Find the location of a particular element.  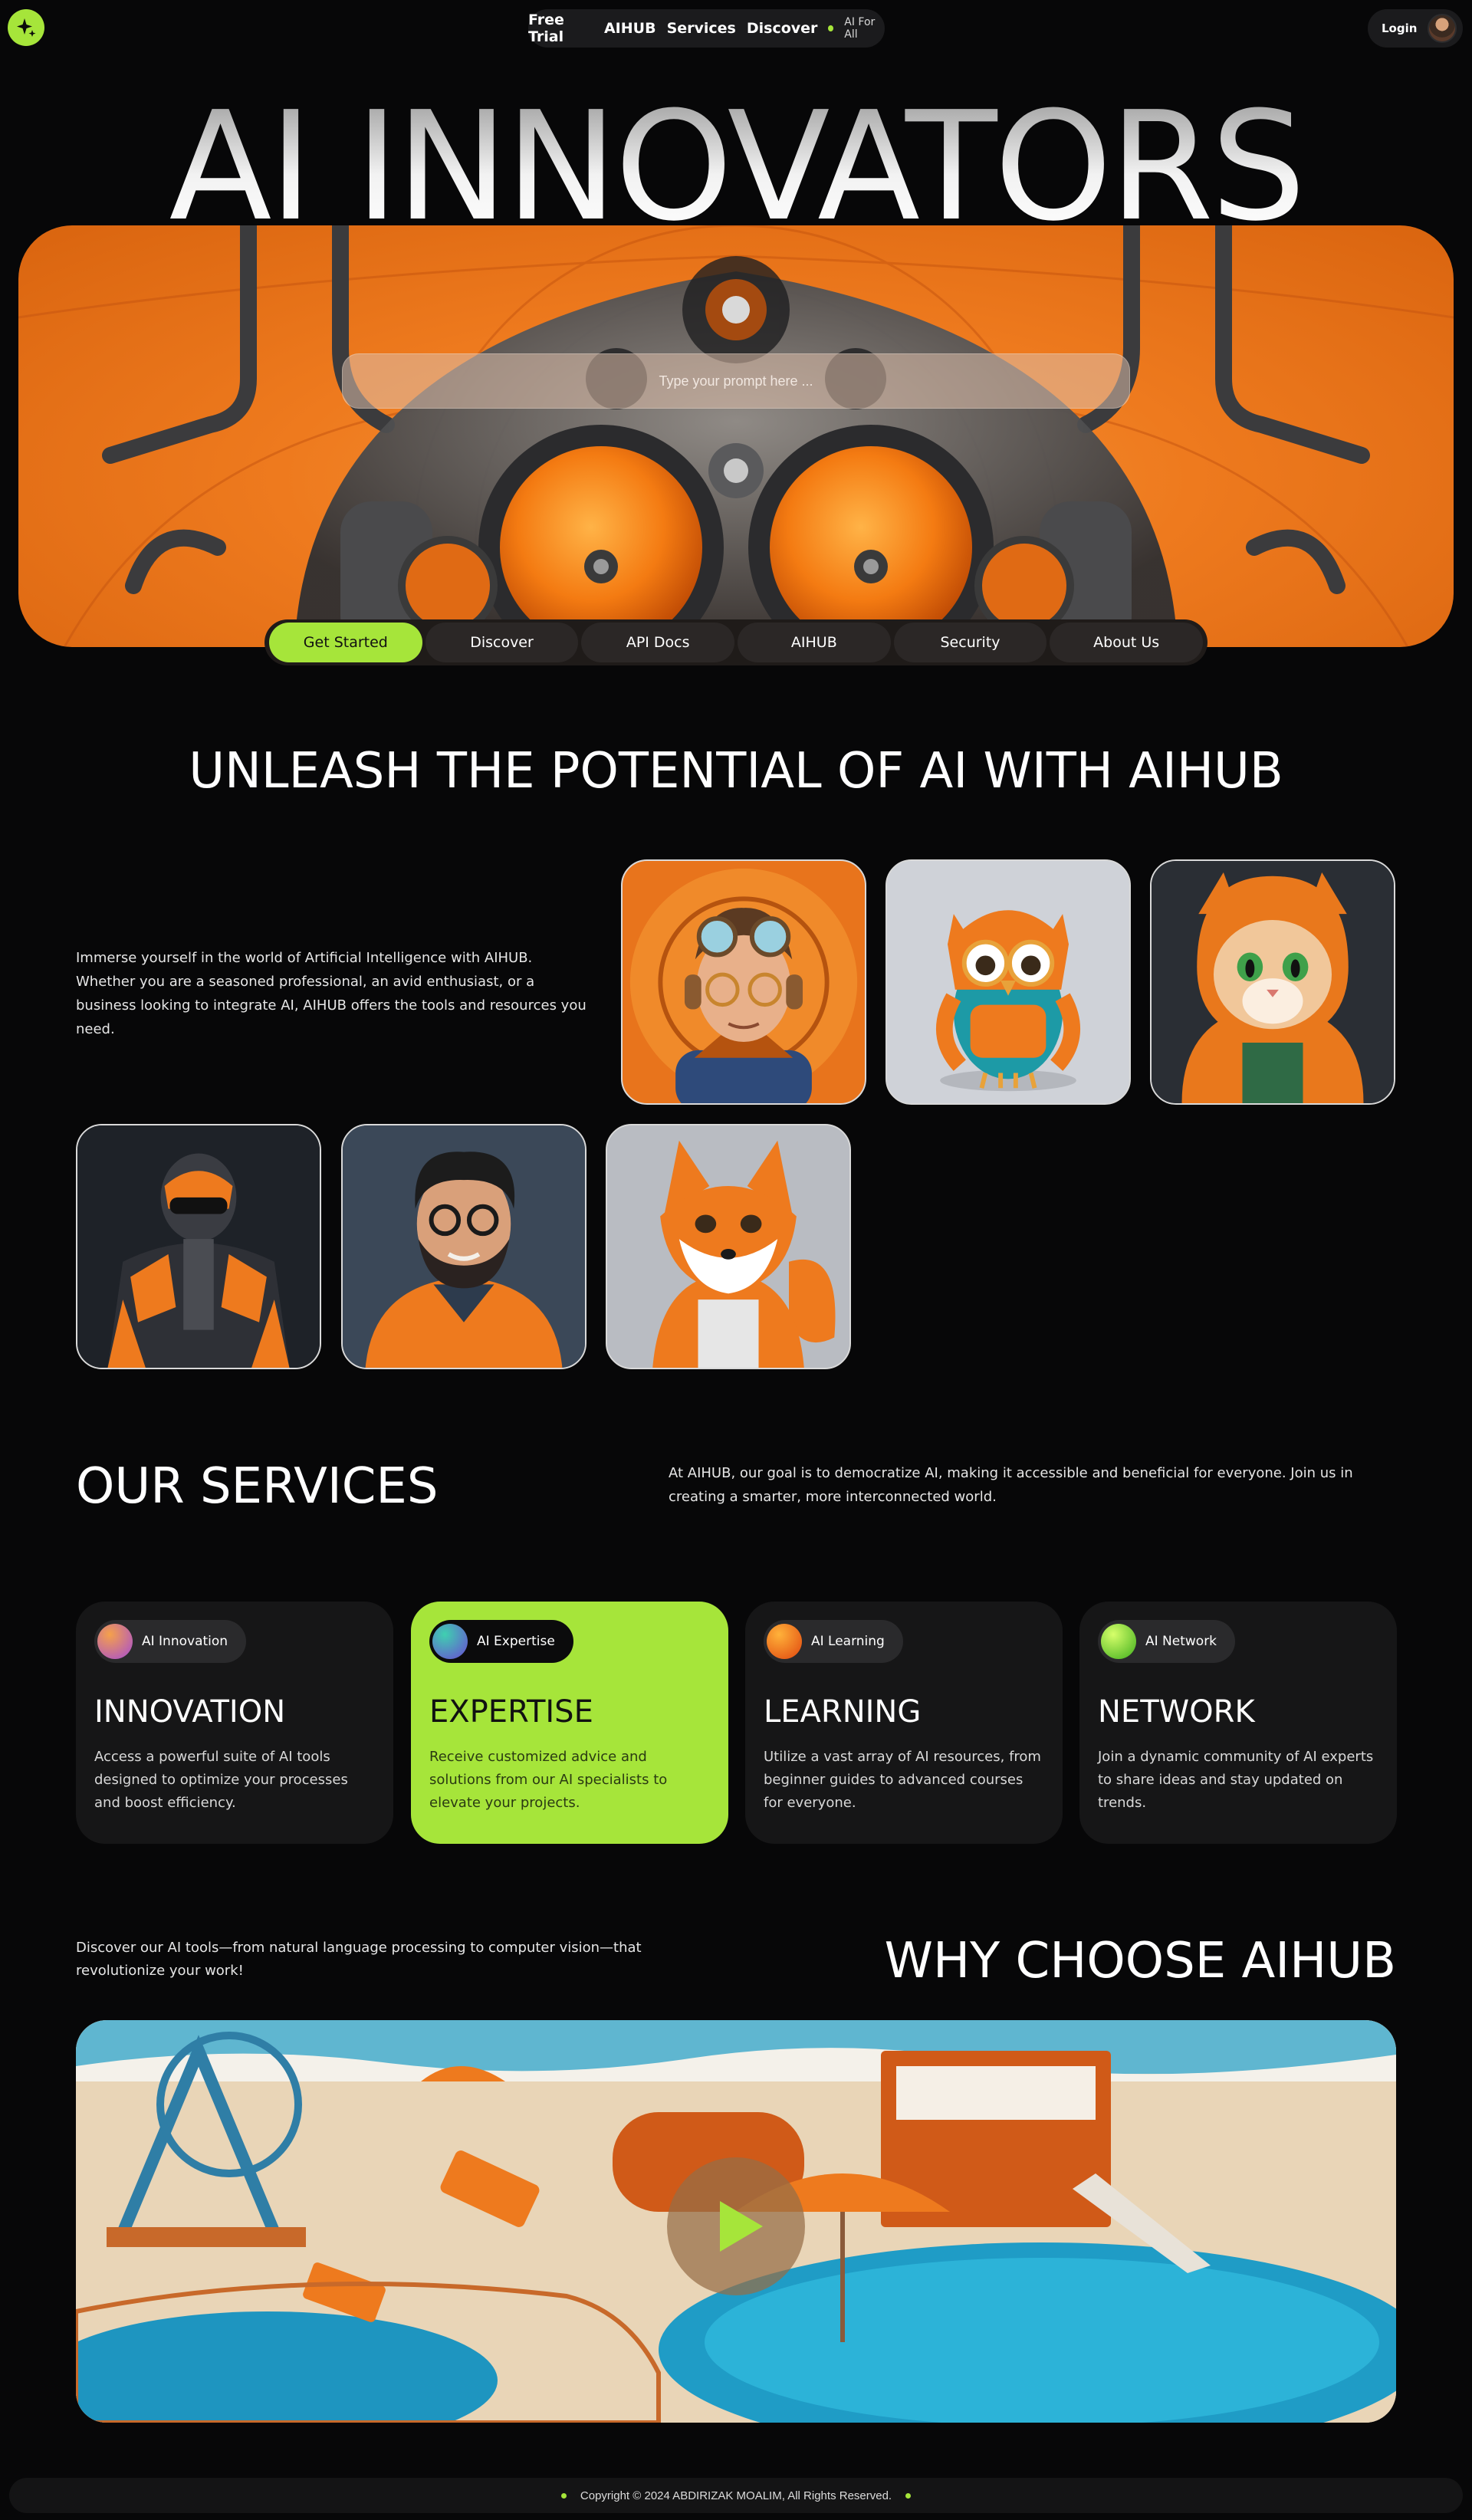

logo-icon is located at coordinates (26, 27).